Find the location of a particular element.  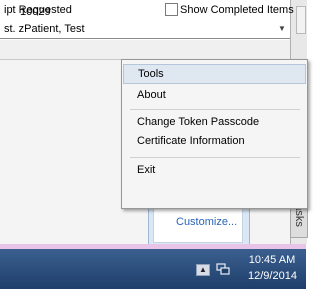

receipt-status-label: ipt Requested is located at coordinates (38, 10).